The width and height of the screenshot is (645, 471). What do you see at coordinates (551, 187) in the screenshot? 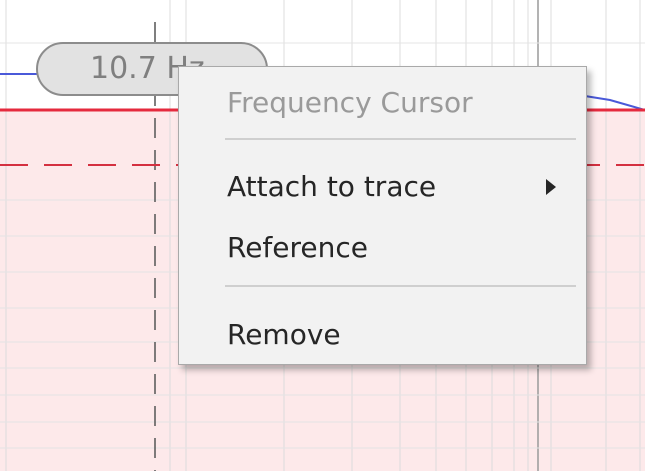
I see `submenu-arrow-icon` at bounding box center [551, 187].